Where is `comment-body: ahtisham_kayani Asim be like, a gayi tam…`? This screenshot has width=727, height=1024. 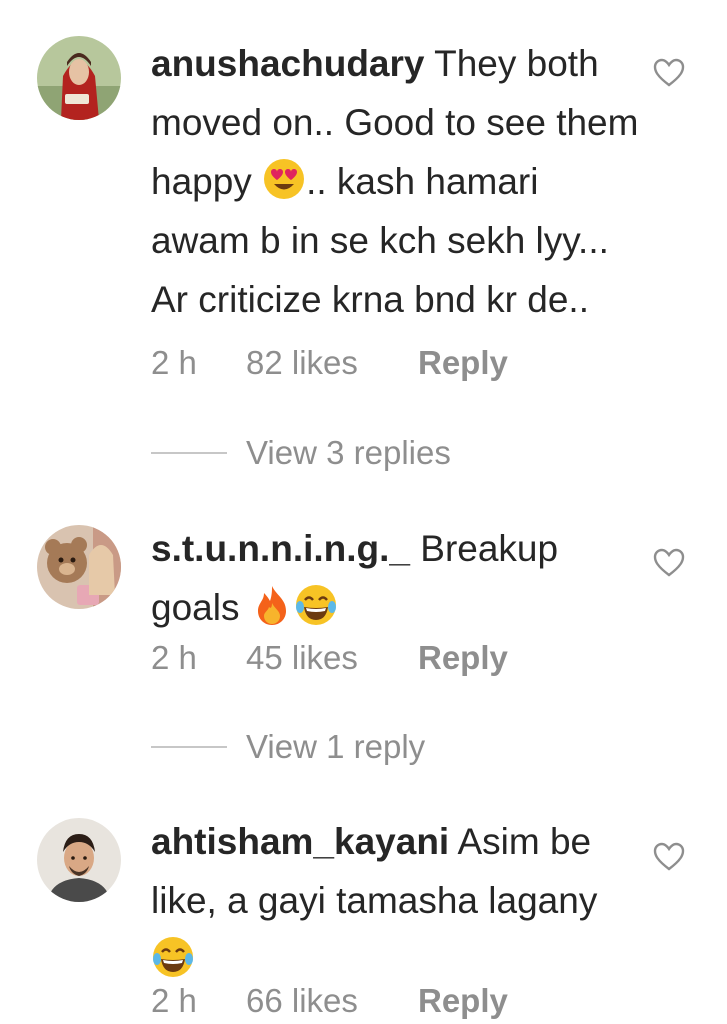
comment-body: ahtisham_kayani Asim be like, a gayi tam… is located at coordinates (396, 900).